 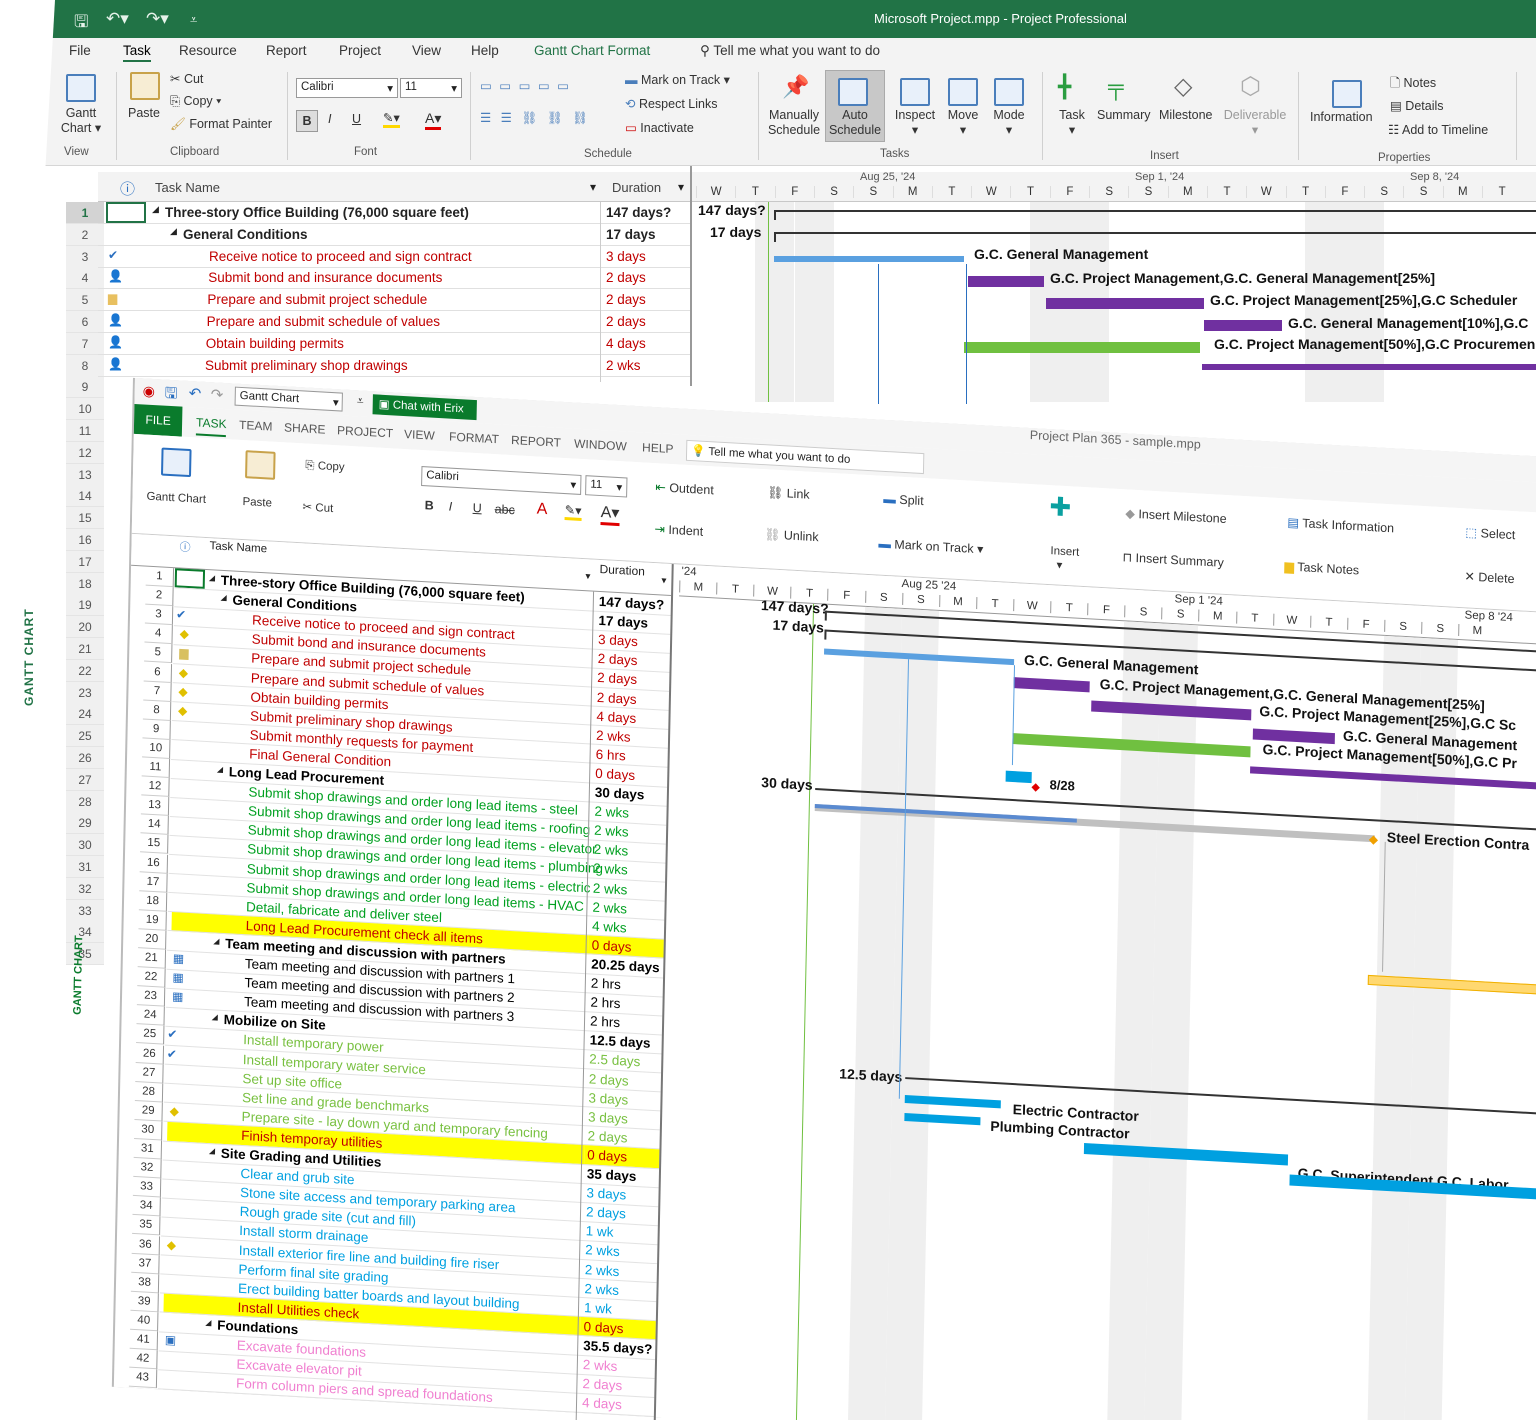 What do you see at coordinates (1341, 117) in the screenshot?
I see `information-button: Information` at bounding box center [1341, 117].